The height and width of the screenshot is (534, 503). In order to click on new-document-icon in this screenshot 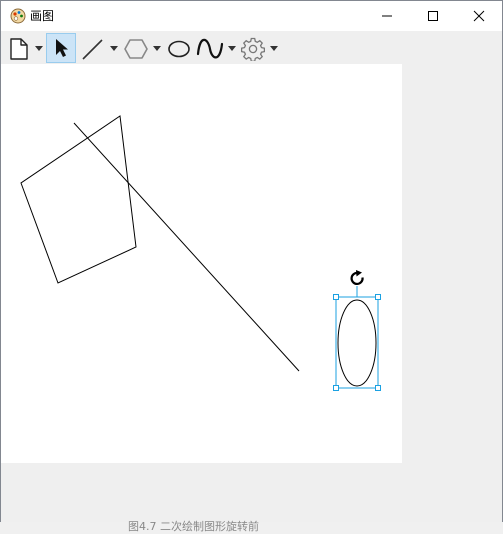, I will do `click(19, 49)`.